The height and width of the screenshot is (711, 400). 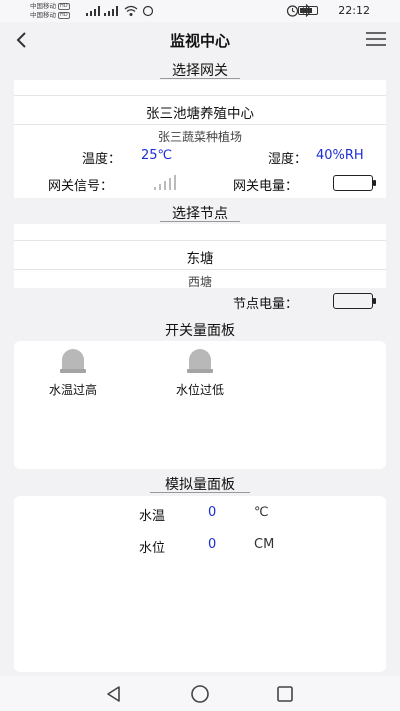 I want to click on cell-signal-2-icon, so click(x=111, y=11).